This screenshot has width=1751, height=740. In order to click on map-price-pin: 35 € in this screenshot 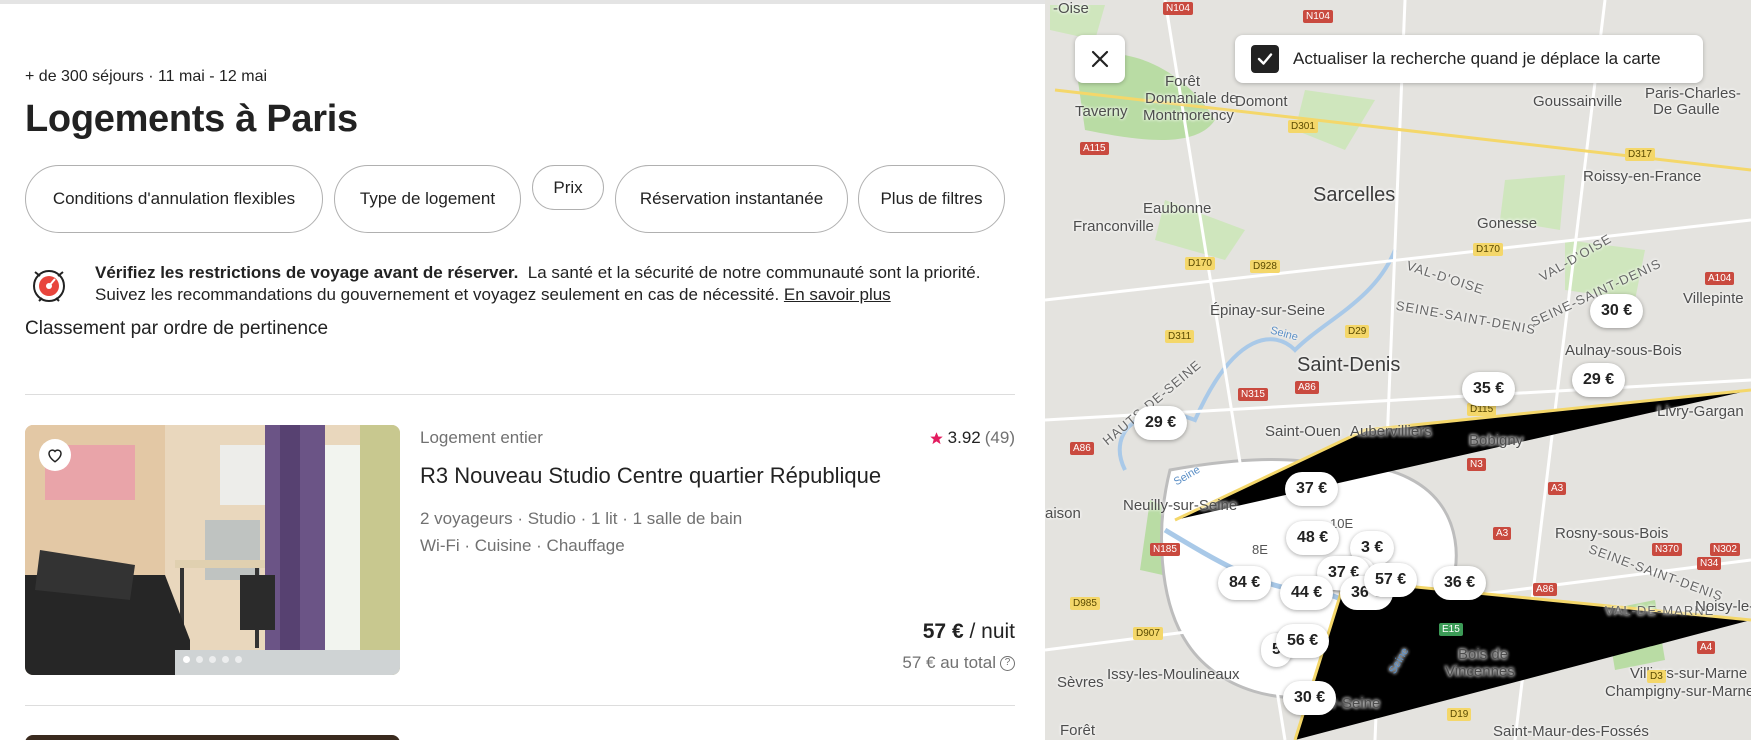, I will do `click(1489, 389)`.